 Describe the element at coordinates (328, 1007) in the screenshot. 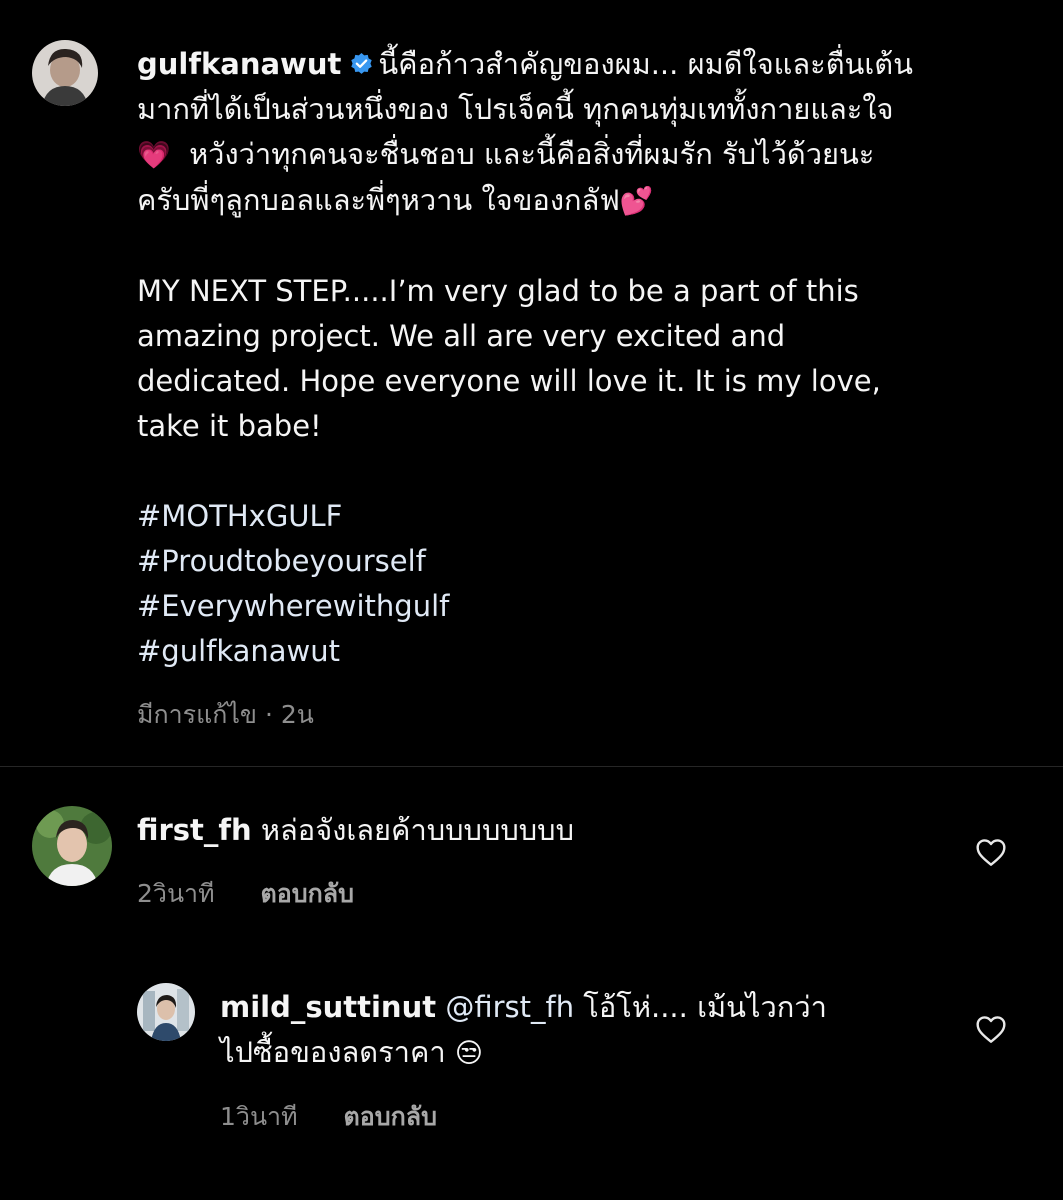

I see `comment-username: mild_suttinut` at that location.